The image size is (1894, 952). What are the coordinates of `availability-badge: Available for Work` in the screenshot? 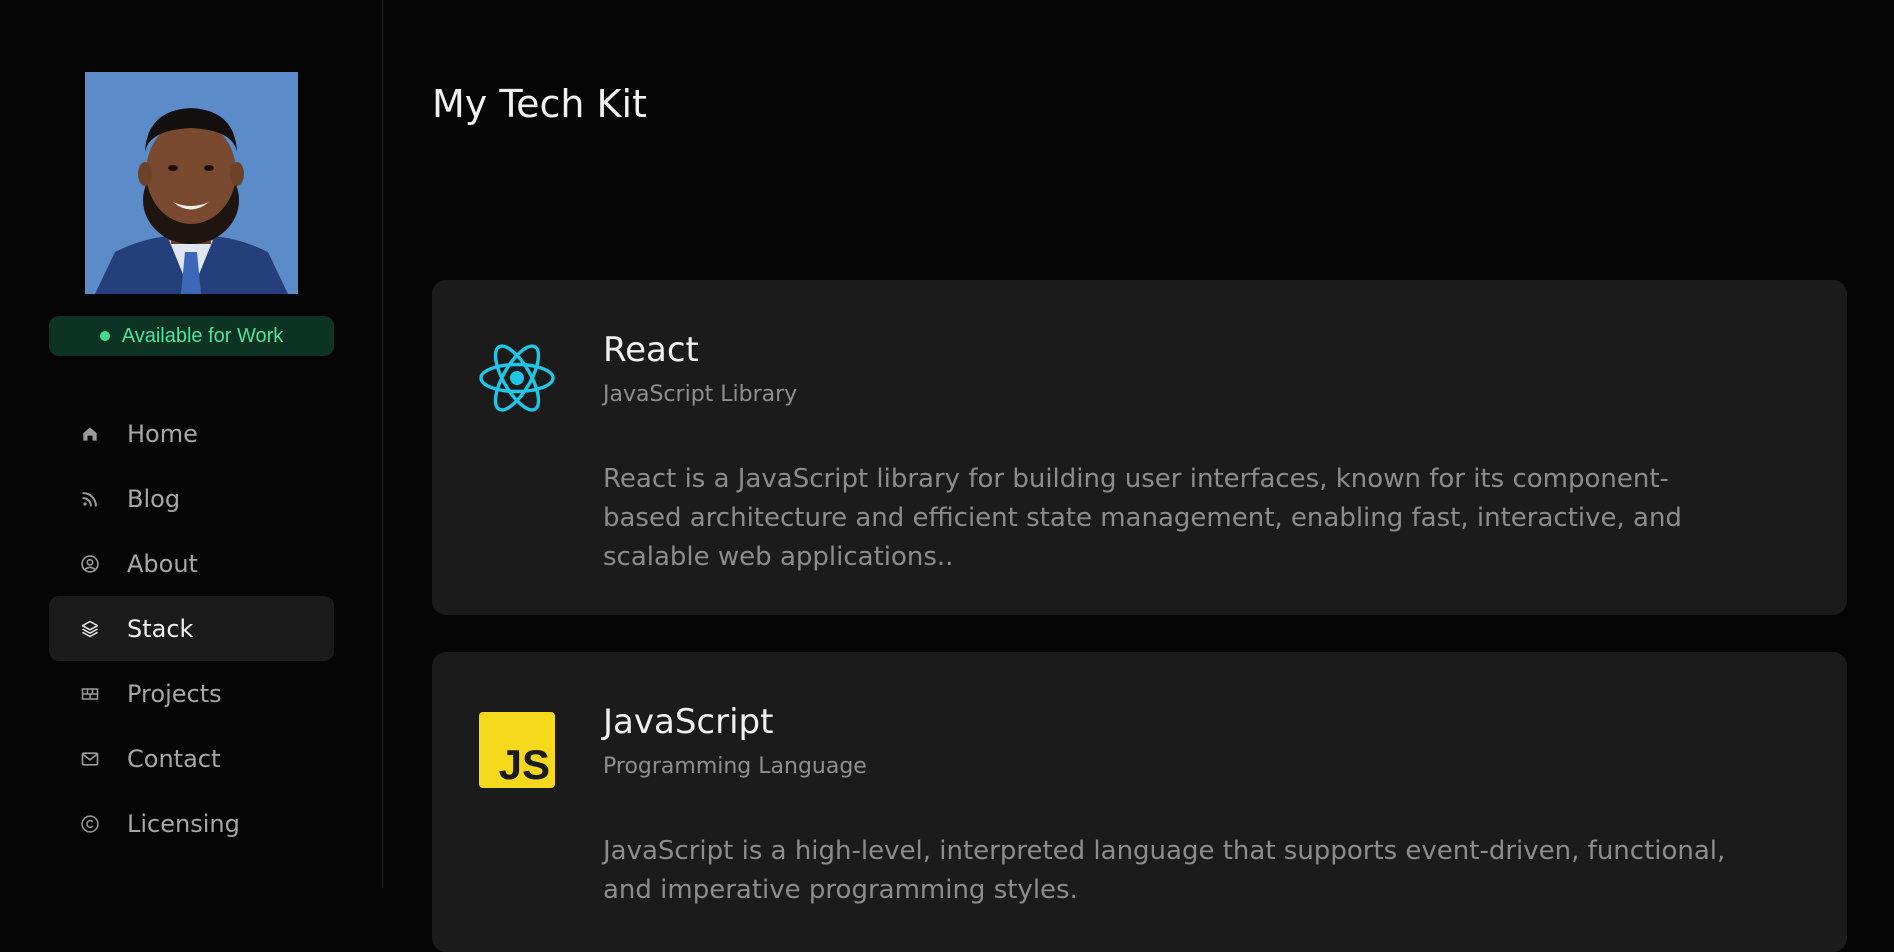 It's located at (191, 336).